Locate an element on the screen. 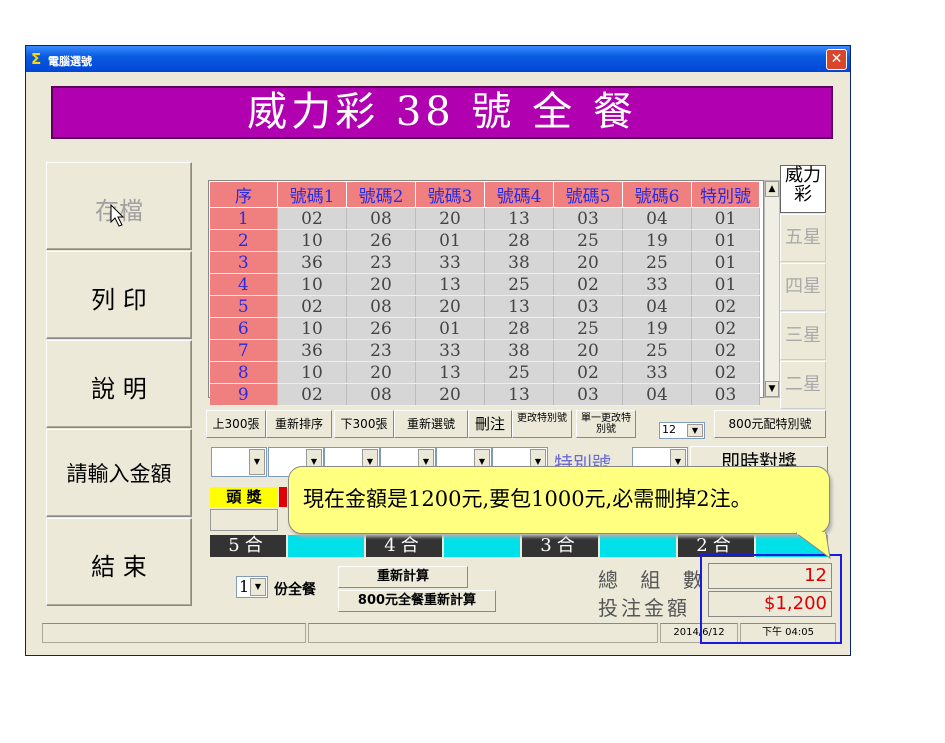  grid-scrollbar: ▲ ▼ is located at coordinates (772, 289).